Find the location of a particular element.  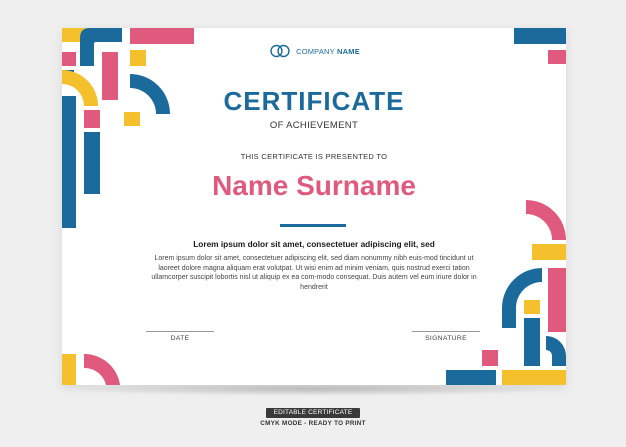

deco-br-blue-base is located at coordinates (471, 377).